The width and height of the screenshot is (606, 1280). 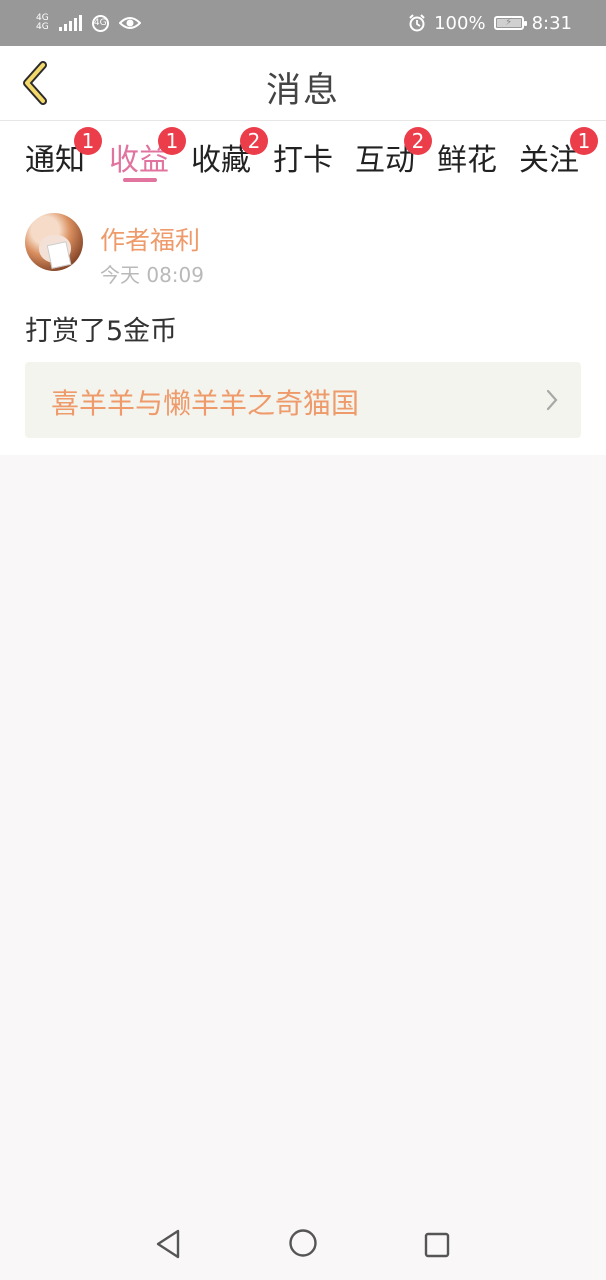 What do you see at coordinates (552, 400) in the screenshot?
I see `chevron-right-icon` at bounding box center [552, 400].